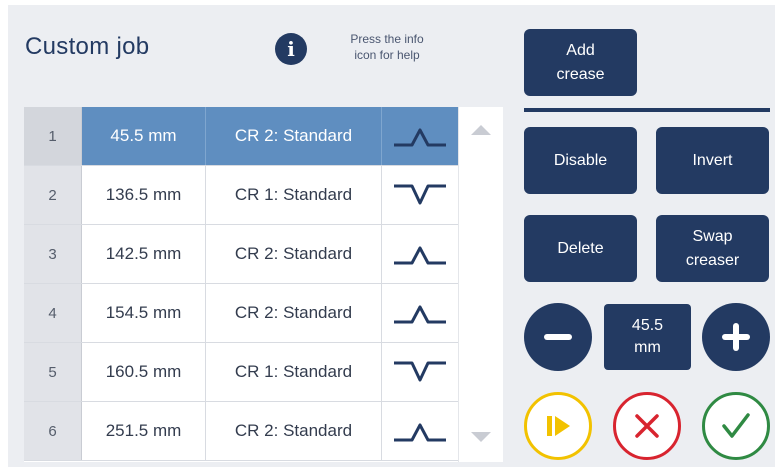  What do you see at coordinates (480, 284) in the screenshot?
I see `scrollbar` at bounding box center [480, 284].